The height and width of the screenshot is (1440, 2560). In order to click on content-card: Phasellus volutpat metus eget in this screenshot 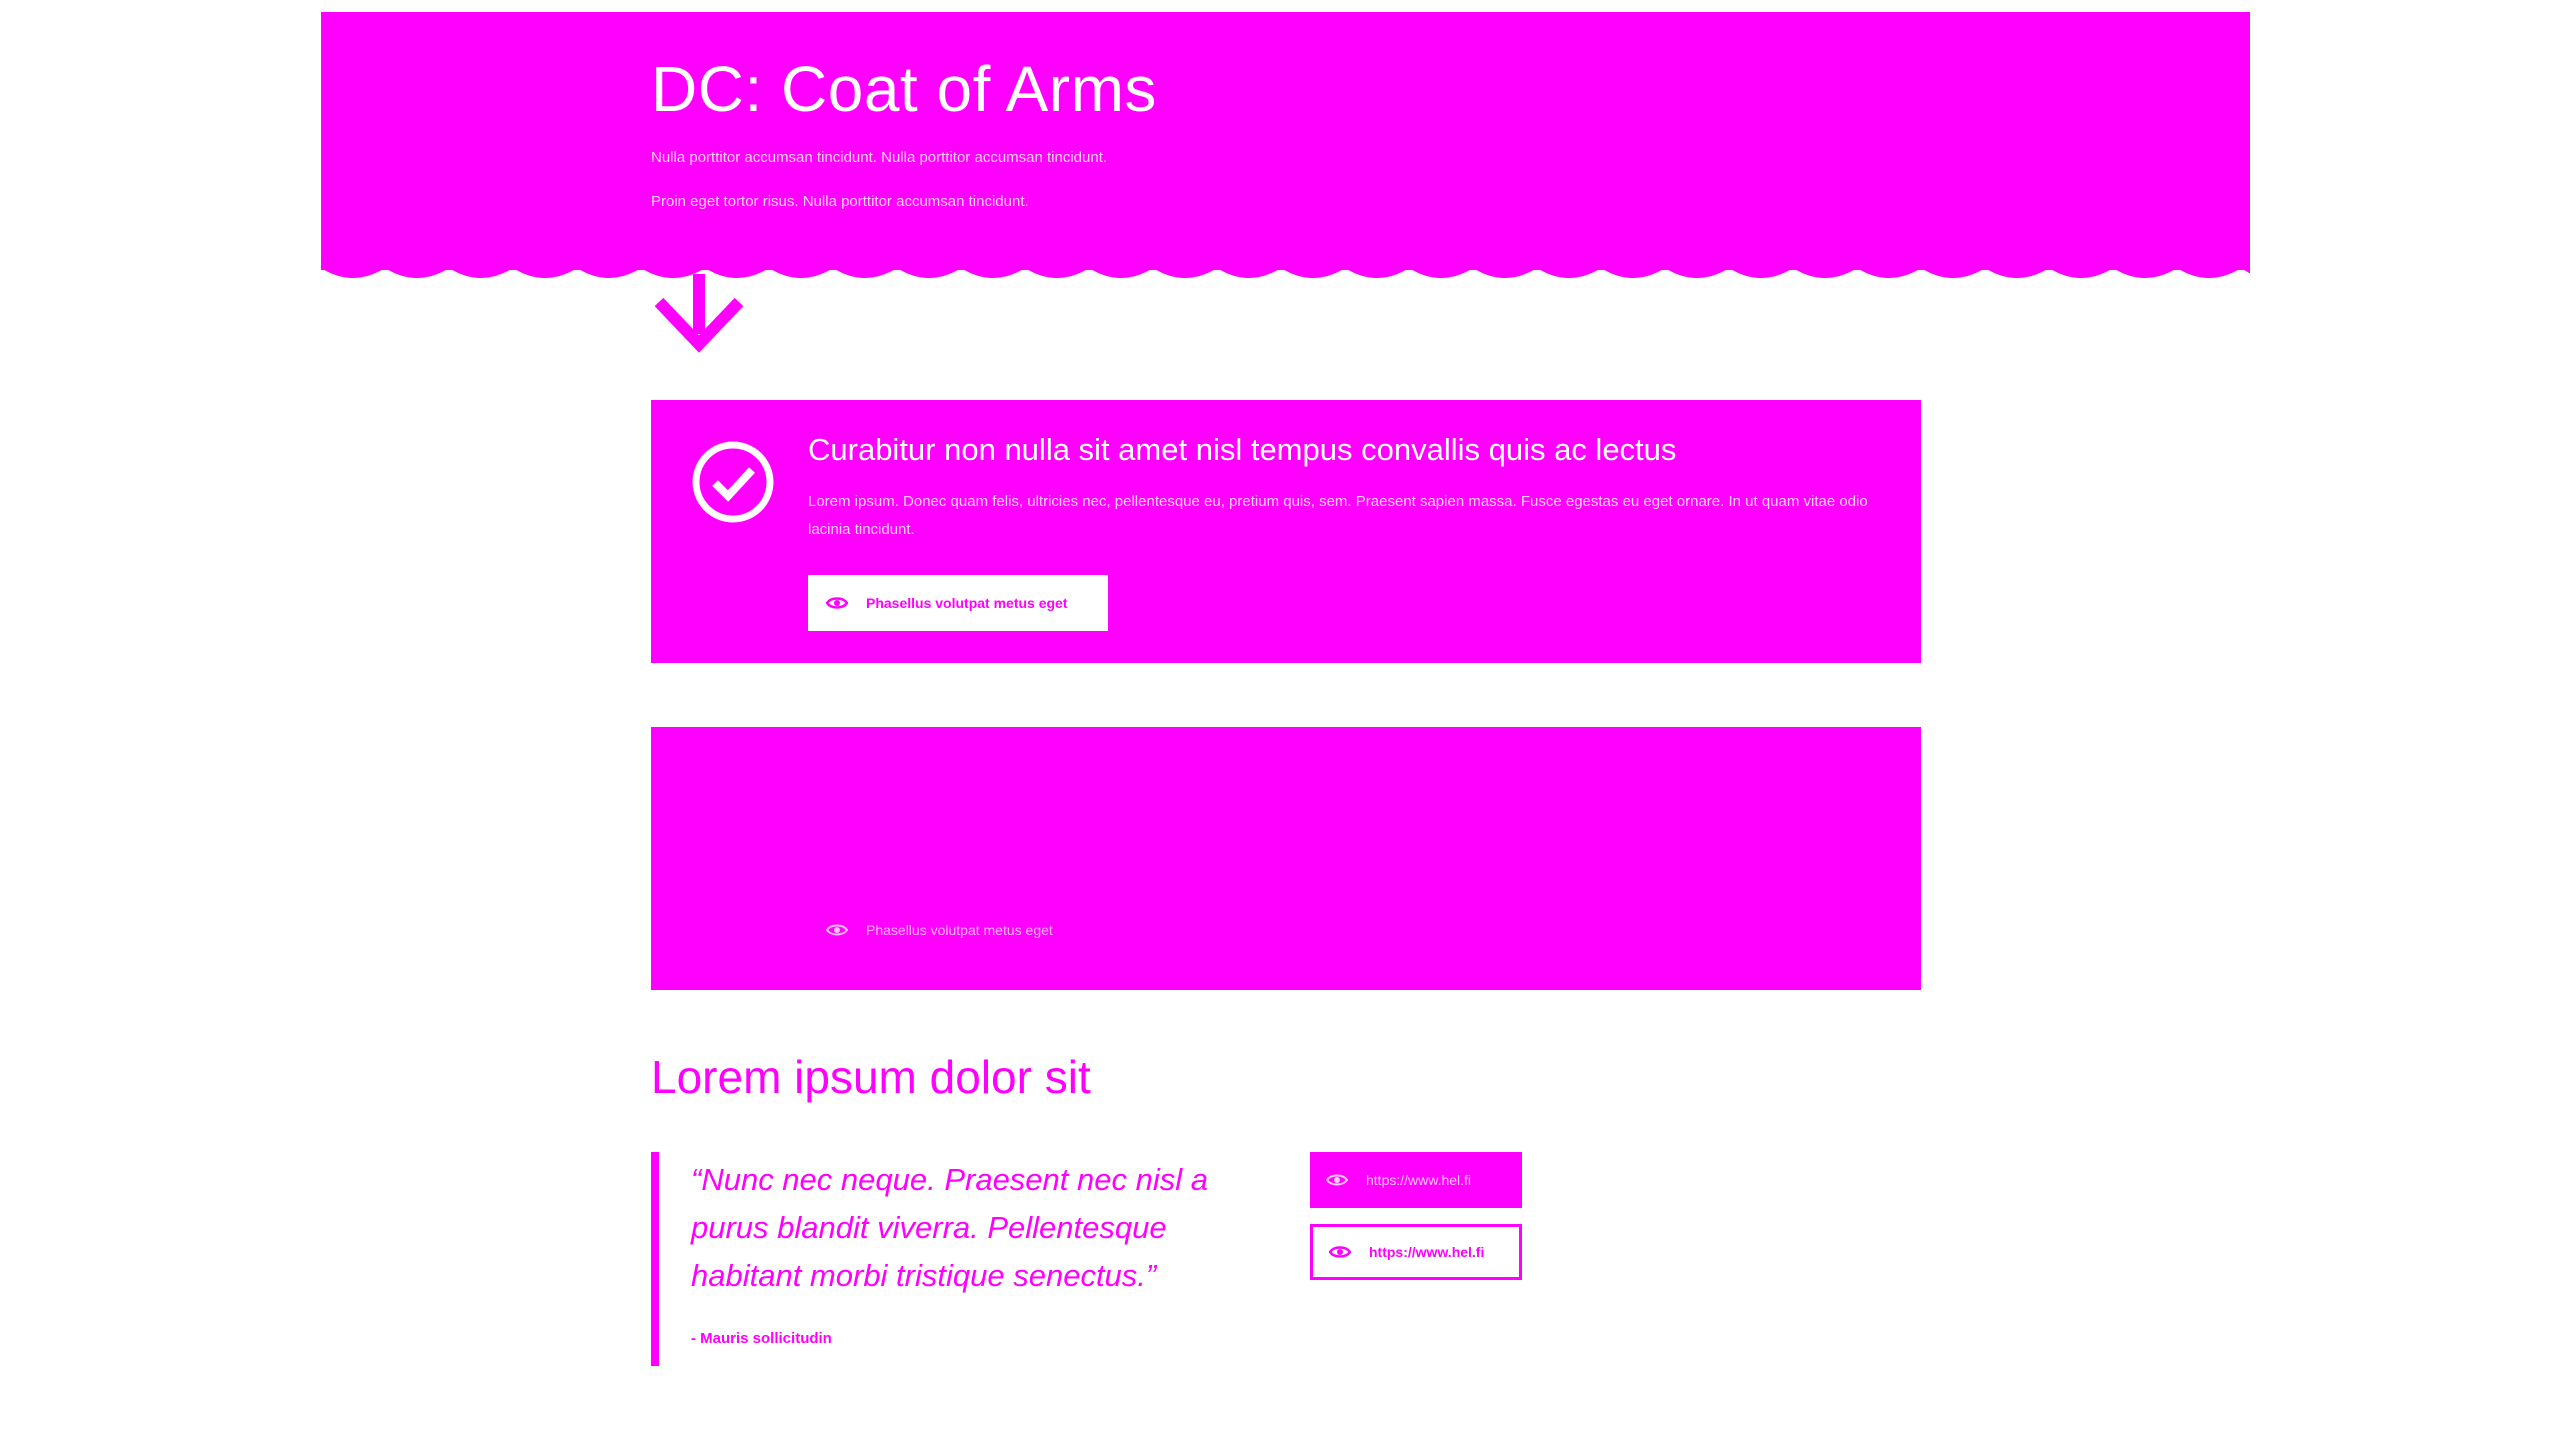, I will do `click(1286, 858)`.